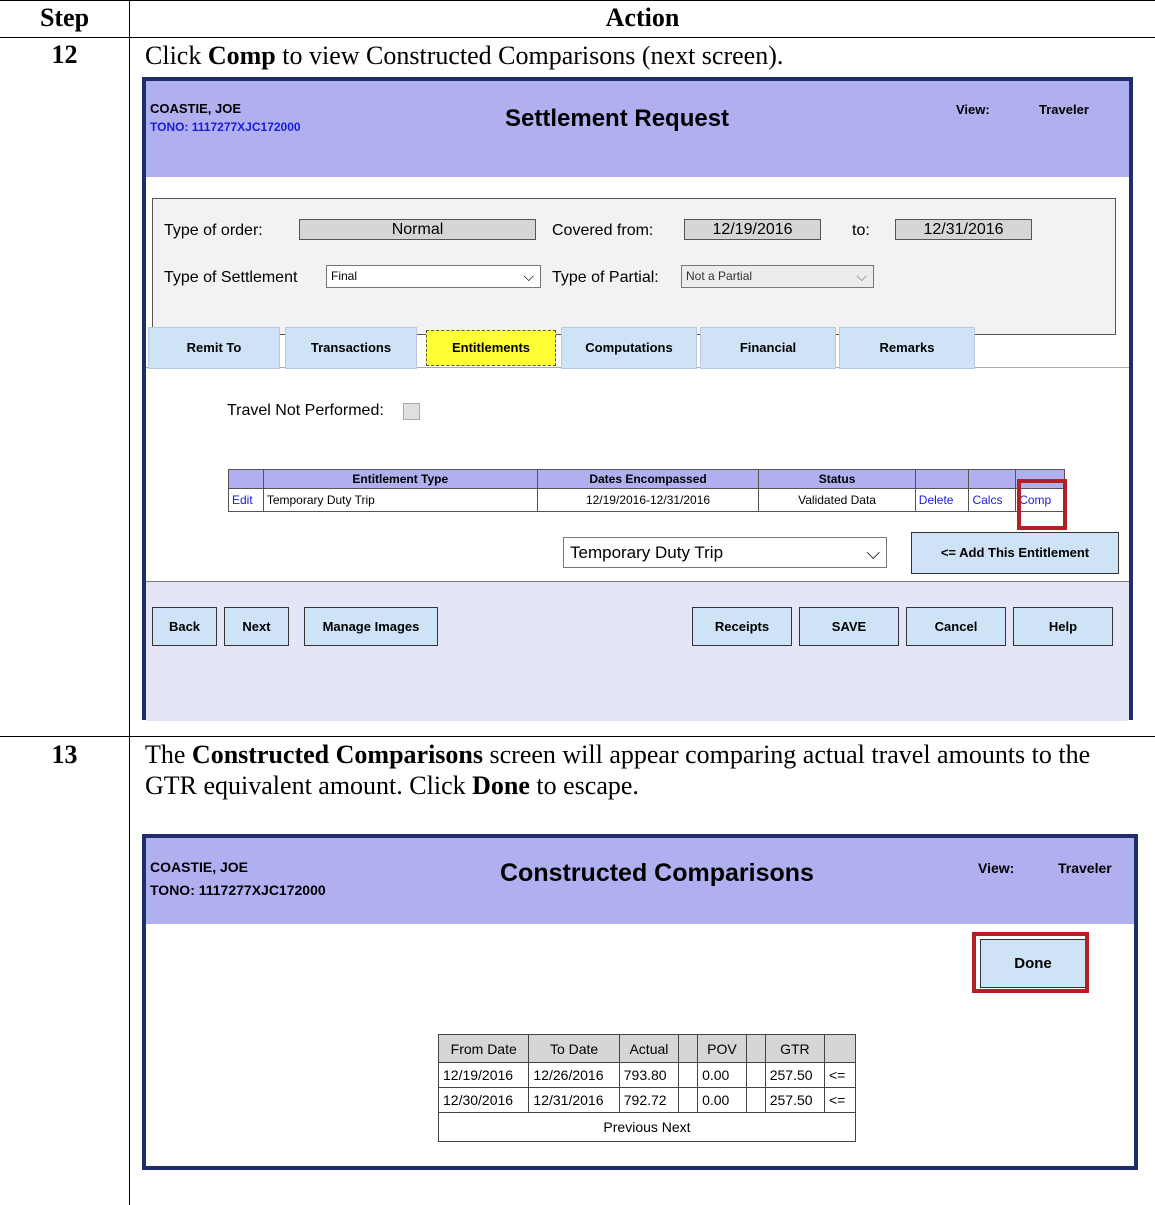 The image size is (1155, 1205). I want to click on pager-row: Previous Next, so click(647, 1127).